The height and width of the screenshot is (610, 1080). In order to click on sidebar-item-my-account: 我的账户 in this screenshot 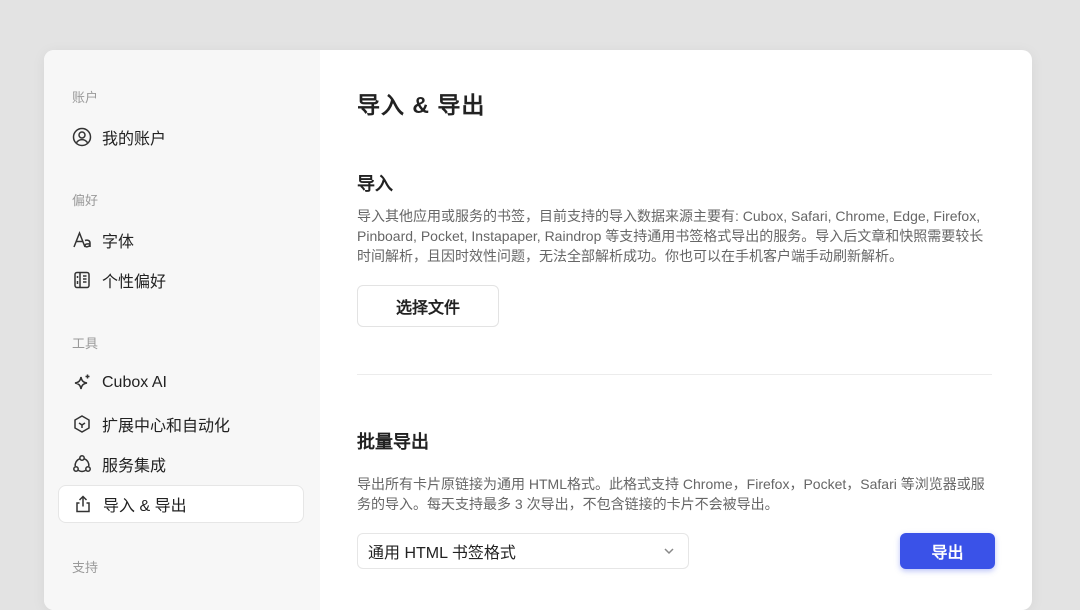, I will do `click(181, 137)`.